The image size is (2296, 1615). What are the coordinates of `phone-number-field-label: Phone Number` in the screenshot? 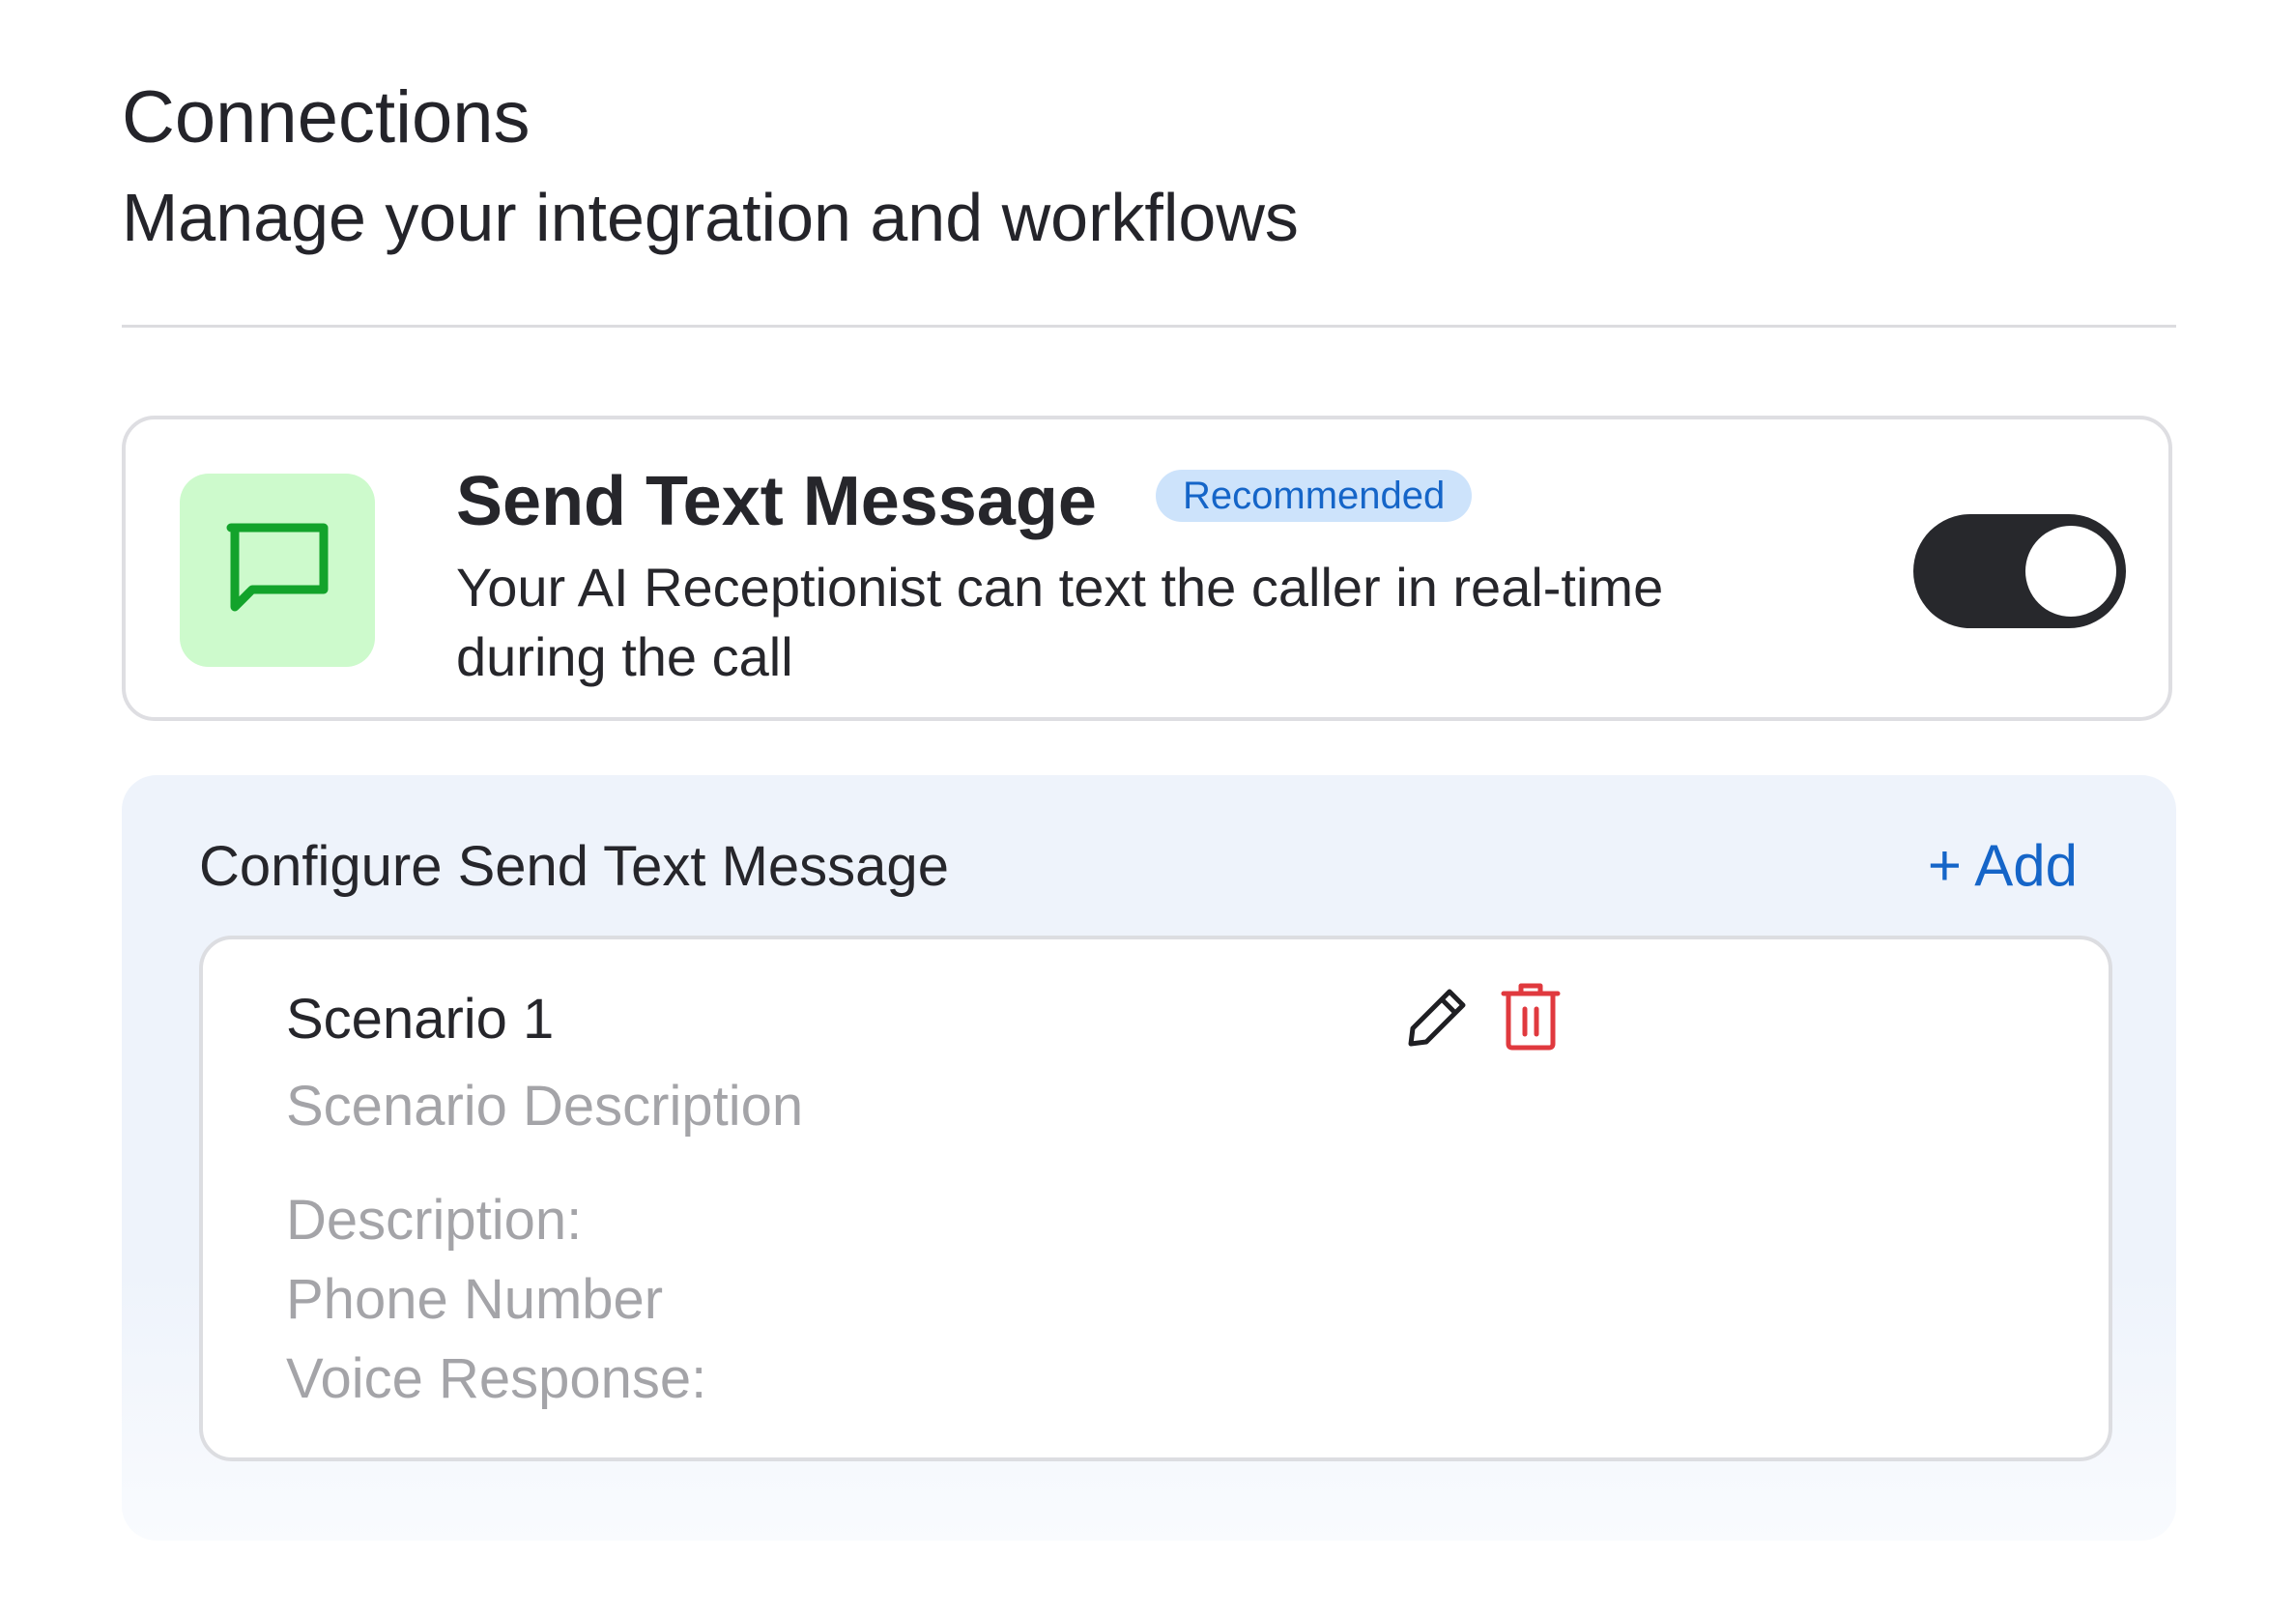 It's located at (475, 1299).